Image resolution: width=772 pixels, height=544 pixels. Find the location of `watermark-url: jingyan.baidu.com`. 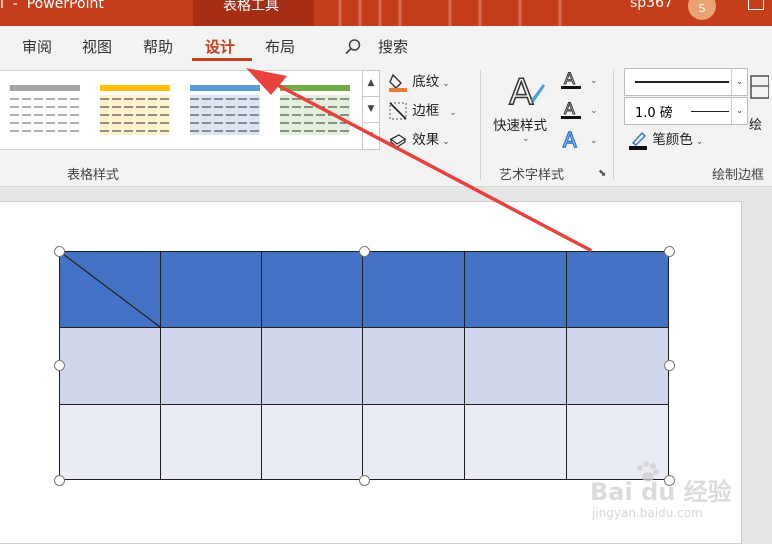

watermark-url: jingyan.baidu.com is located at coordinates (647, 513).